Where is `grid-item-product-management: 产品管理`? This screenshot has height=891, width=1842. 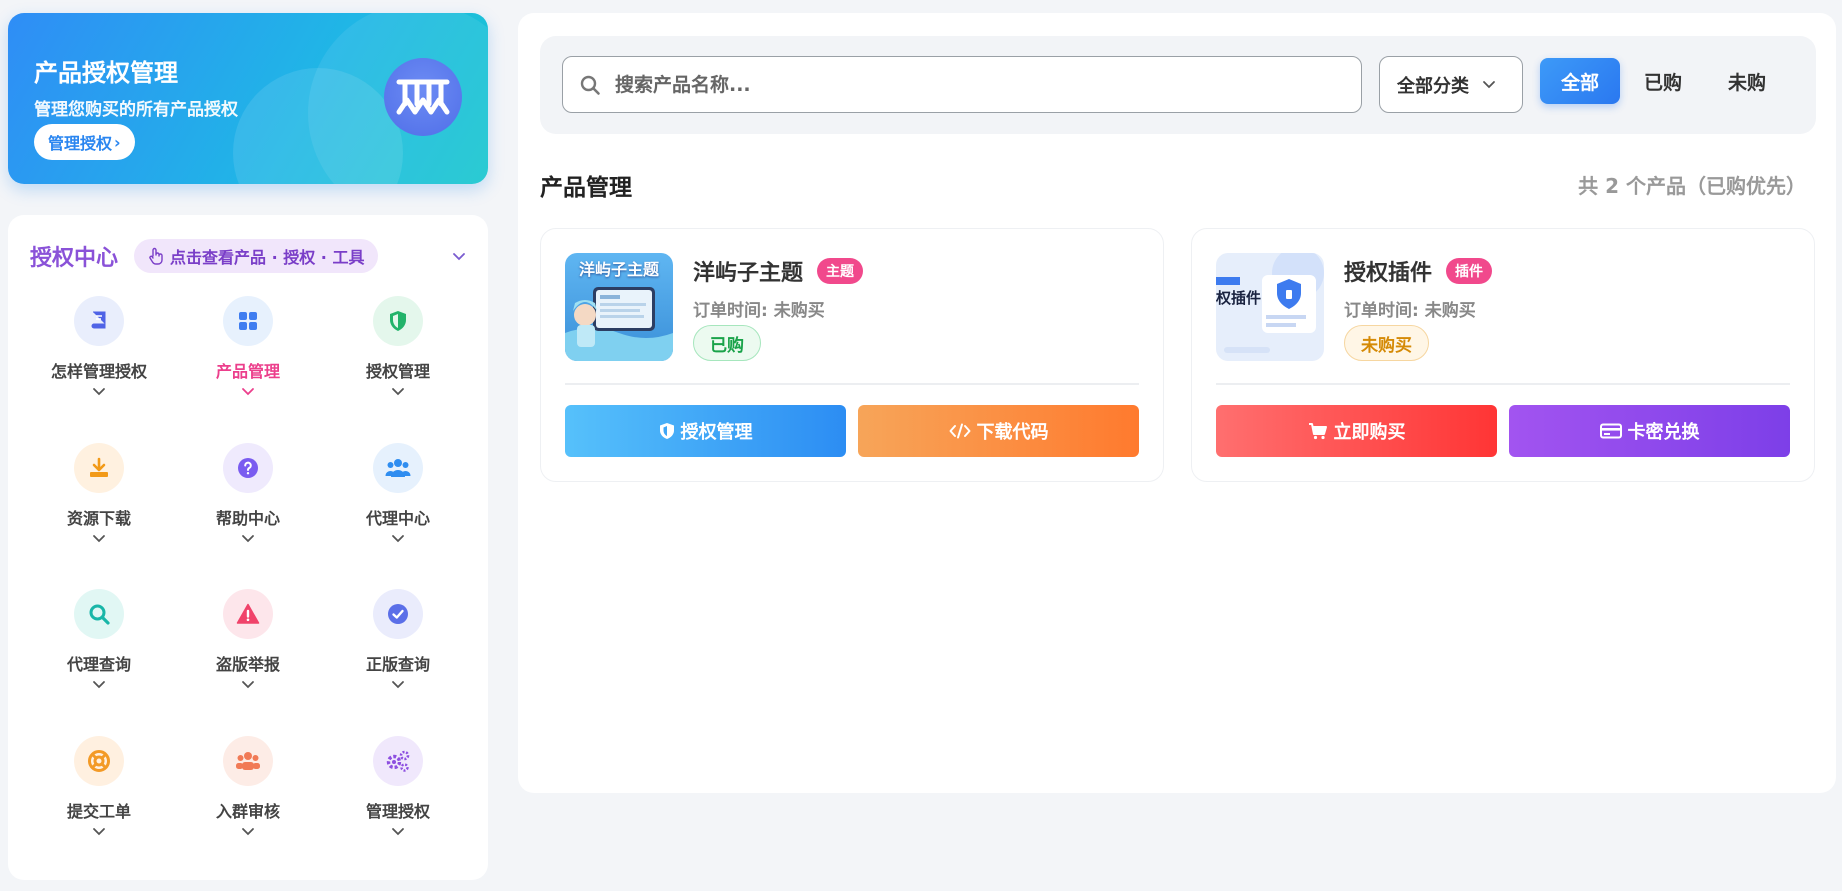 grid-item-product-management: 产品管理 is located at coordinates (248, 356).